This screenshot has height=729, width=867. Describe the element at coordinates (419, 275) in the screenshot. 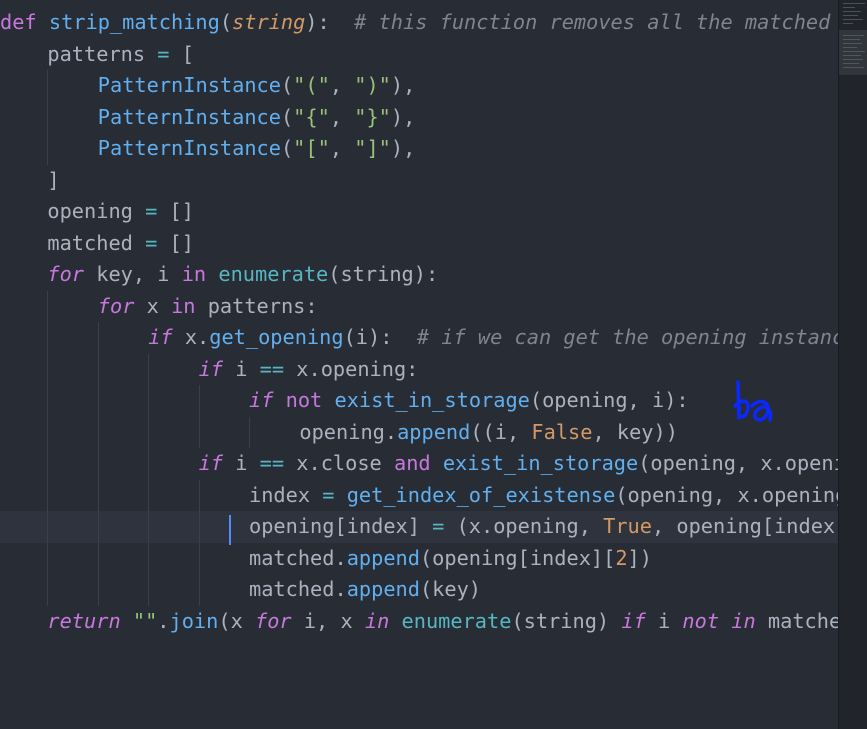

I see `code-line: for key, i in enumerate(string):` at that location.